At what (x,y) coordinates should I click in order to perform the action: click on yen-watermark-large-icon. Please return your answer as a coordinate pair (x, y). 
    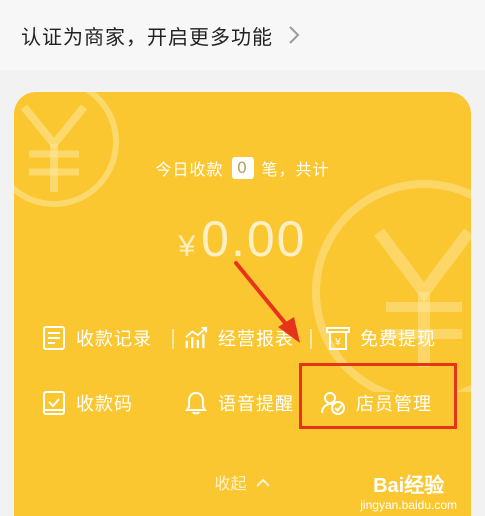
    Looking at the image, I should click on (391, 286).